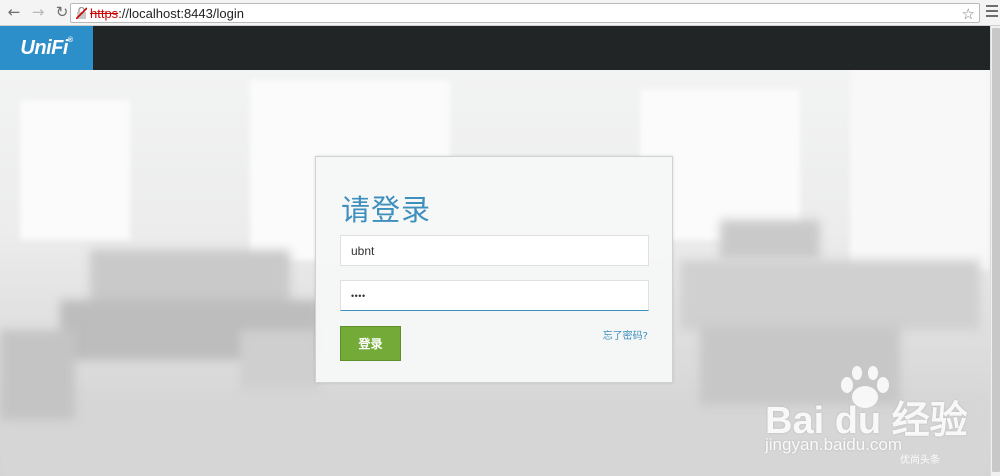  Describe the element at coordinates (62, 13) in the screenshot. I see `reload-icon: ↻` at that location.